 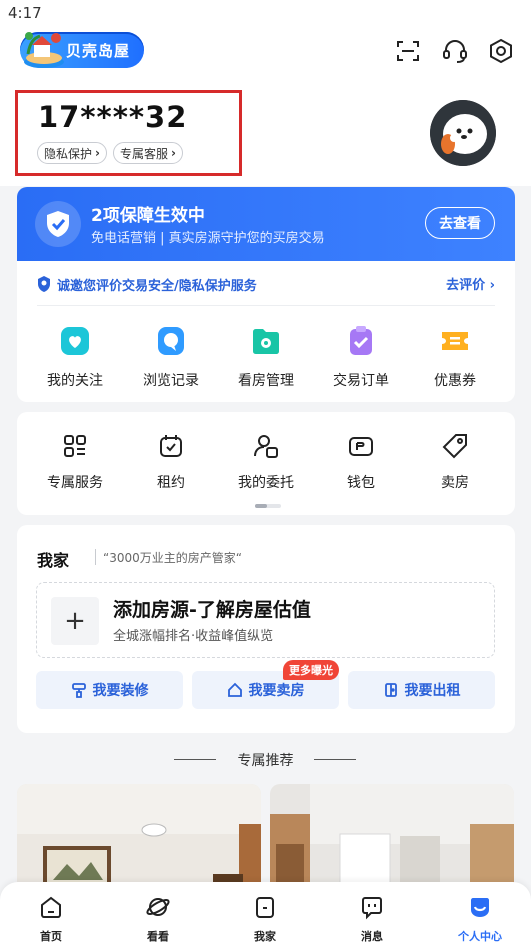 What do you see at coordinates (158, 936) in the screenshot?
I see `tab-label: 看看` at bounding box center [158, 936].